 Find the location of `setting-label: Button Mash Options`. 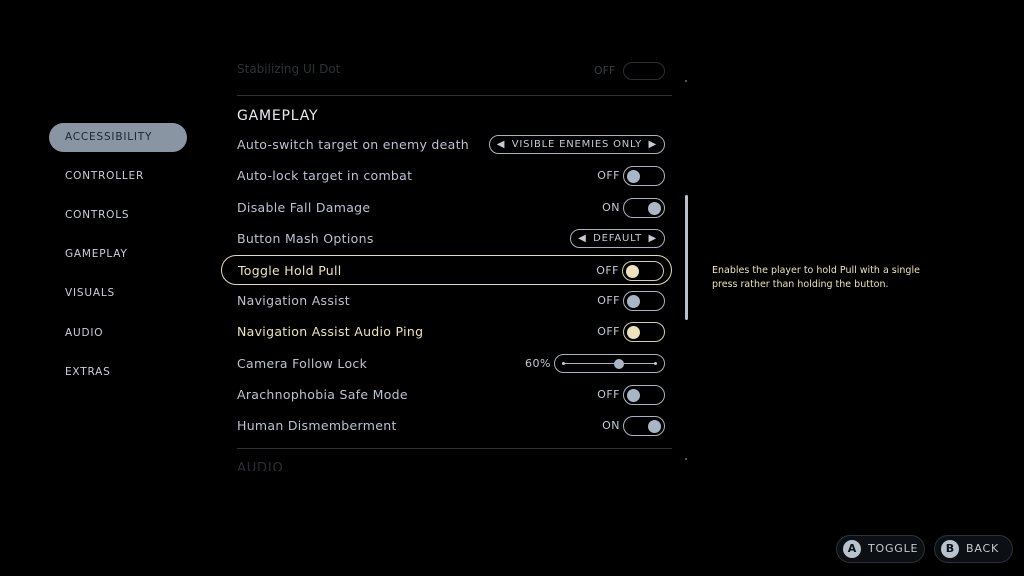

setting-label: Button Mash Options is located at coordinates (305, 238).